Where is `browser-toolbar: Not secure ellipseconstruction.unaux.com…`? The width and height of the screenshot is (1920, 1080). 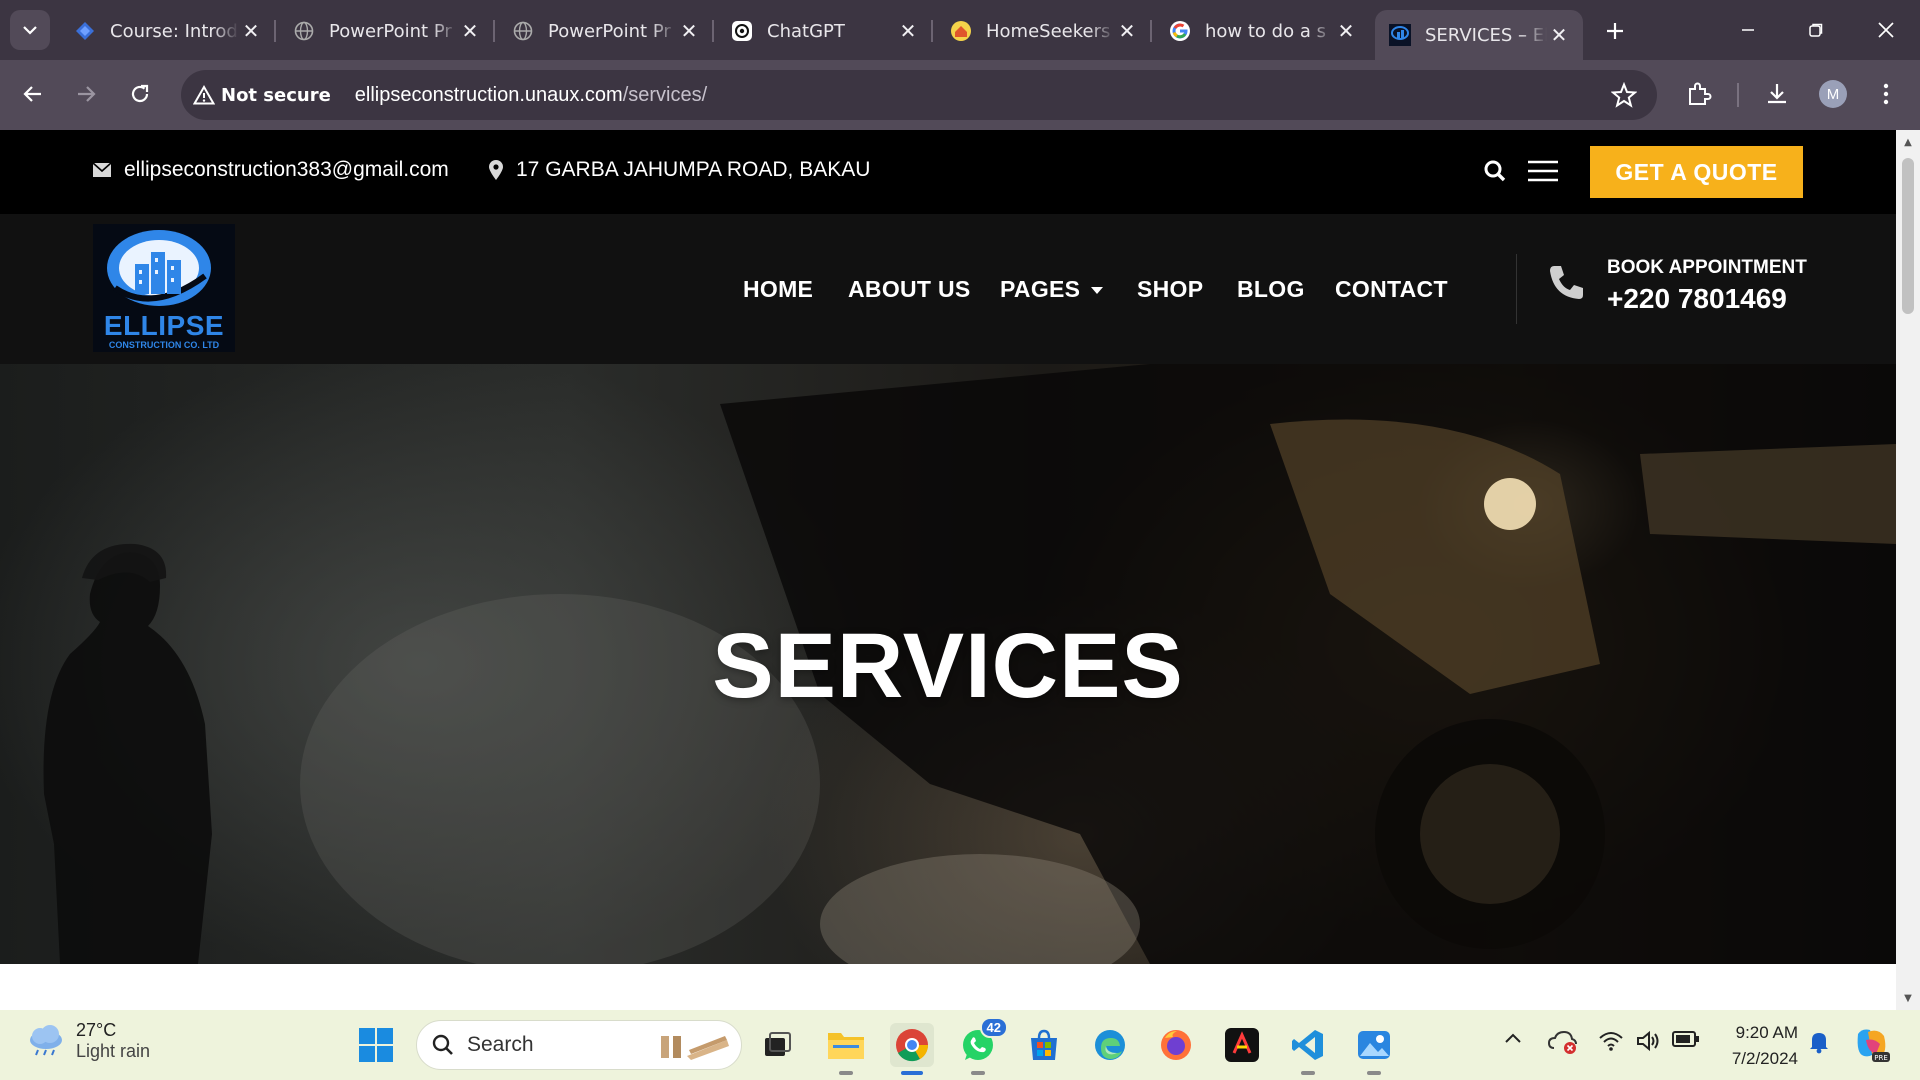
browser-toolbar: Not secure ellipseconstruction.unaux.com… is located at coordinates (960, 95).